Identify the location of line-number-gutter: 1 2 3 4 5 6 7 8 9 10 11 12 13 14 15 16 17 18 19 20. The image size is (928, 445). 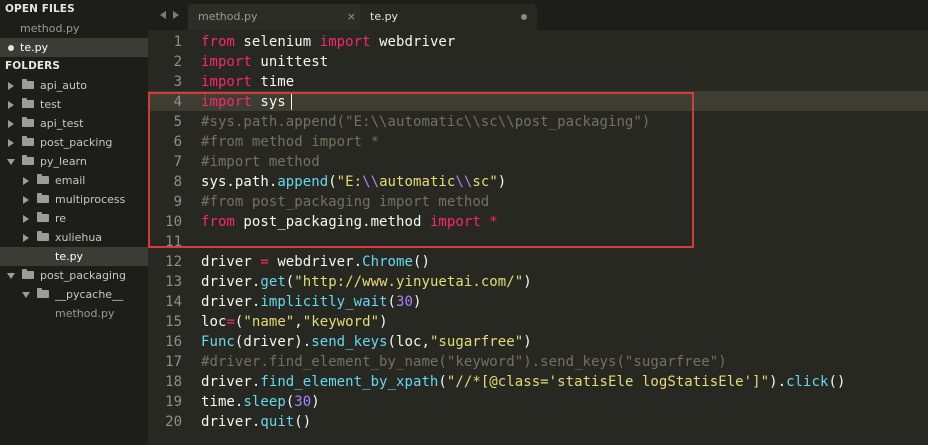
(165, 232).